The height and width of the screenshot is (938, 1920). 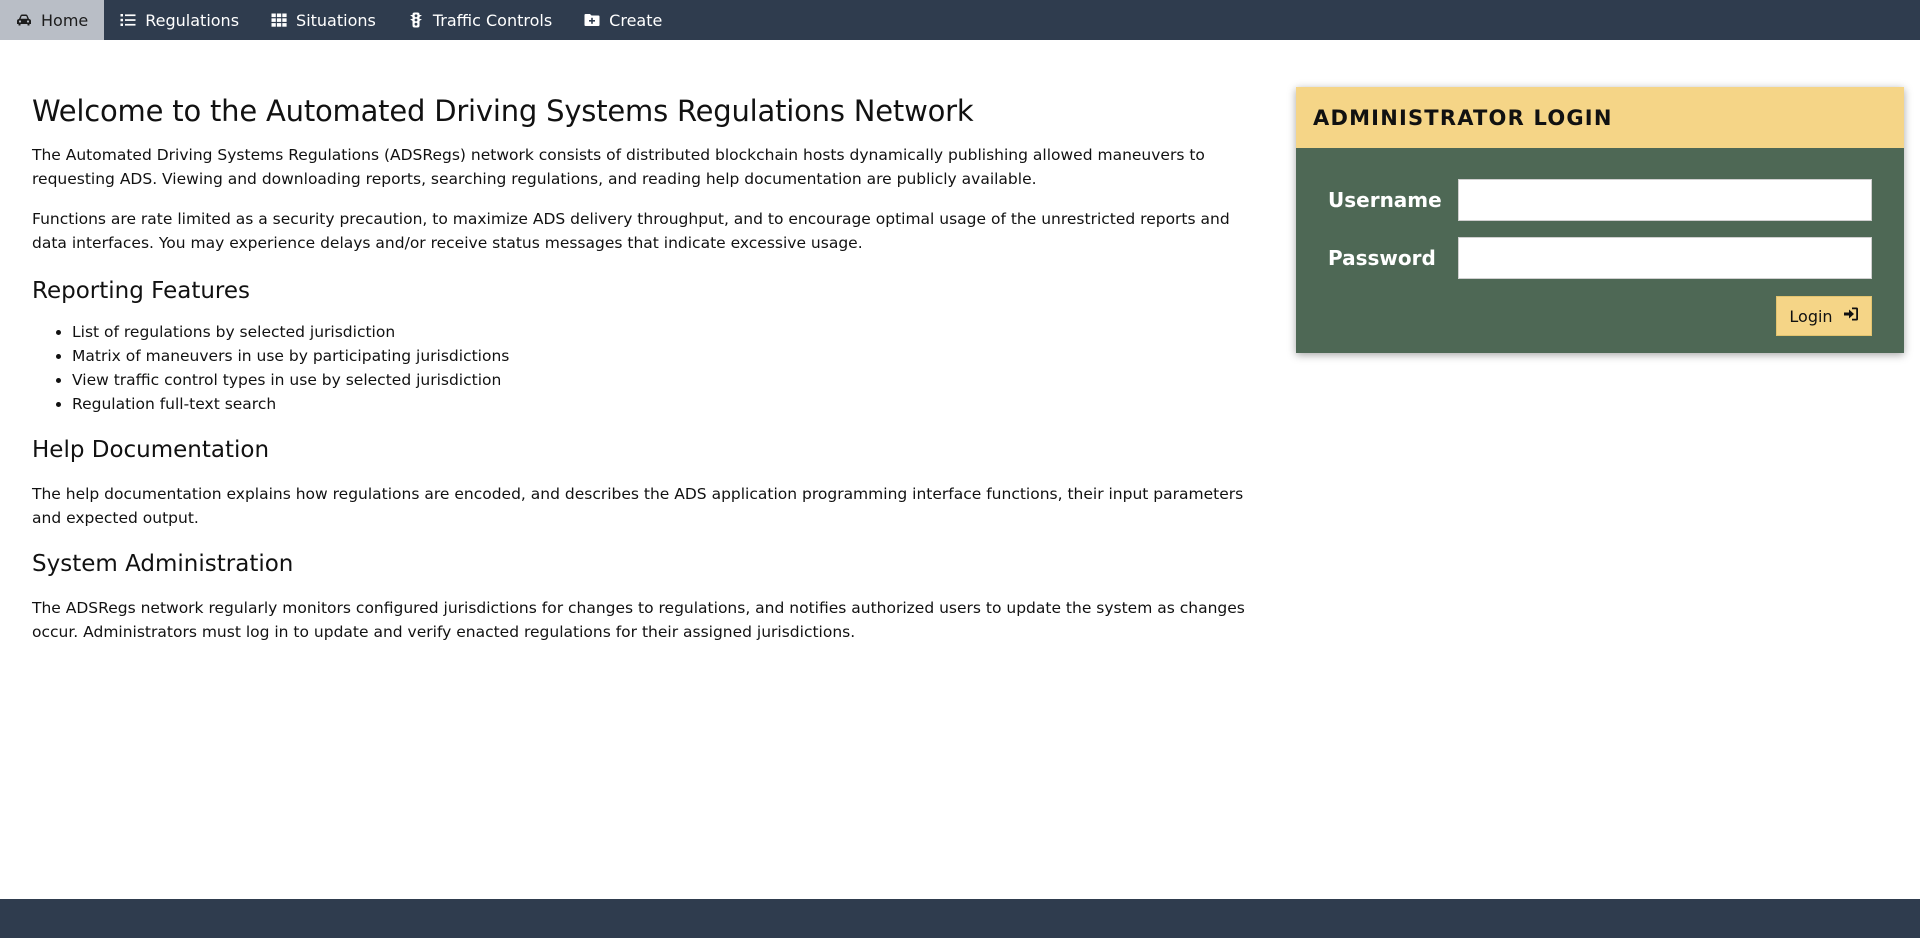 What do you see at coordinates (279, 20) in the screenshot?
I see `grid-icon` at bounding box center [279, 20].